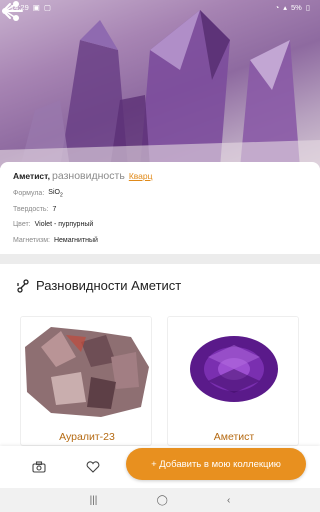 Image resolution: width=320 pixels, height=512 pixels. I want to click on mineral-title: Аметист, разновидность Кварц, so click(160, 176).